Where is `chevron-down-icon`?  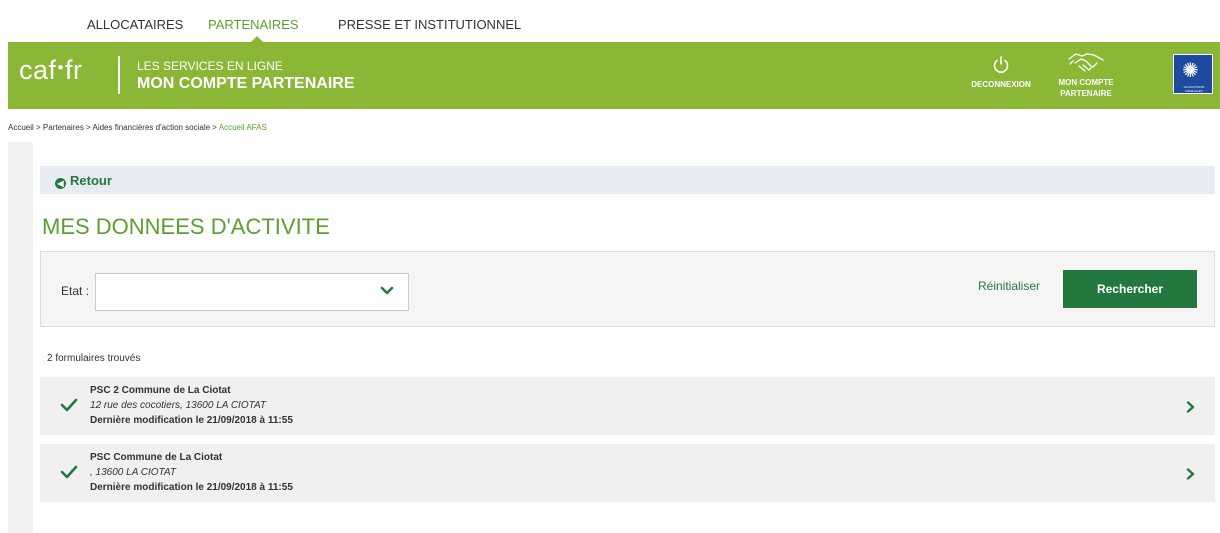
chevron-down-icon is located at coordinates (387, 290).